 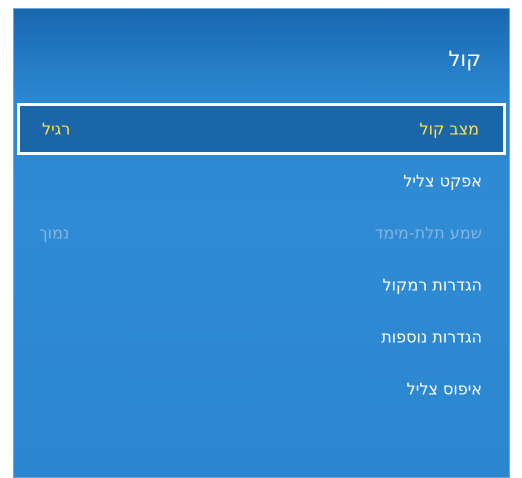 I want to click on menu-item-sound-effect: אפקט צליל, so click(x=261, y=181).